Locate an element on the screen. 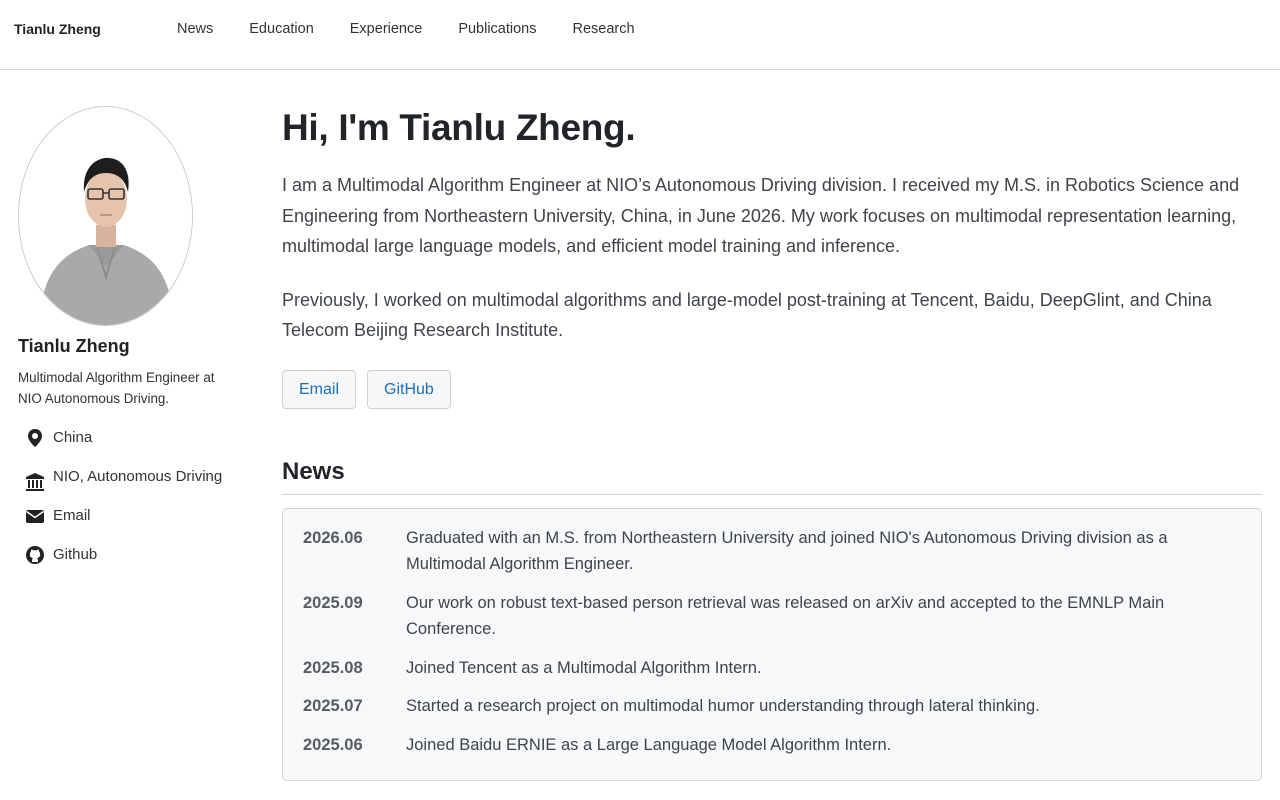 Image resolution: width=1280 pixels, height=800 pixels. email-button: Email is located at coordinates (319, 389).